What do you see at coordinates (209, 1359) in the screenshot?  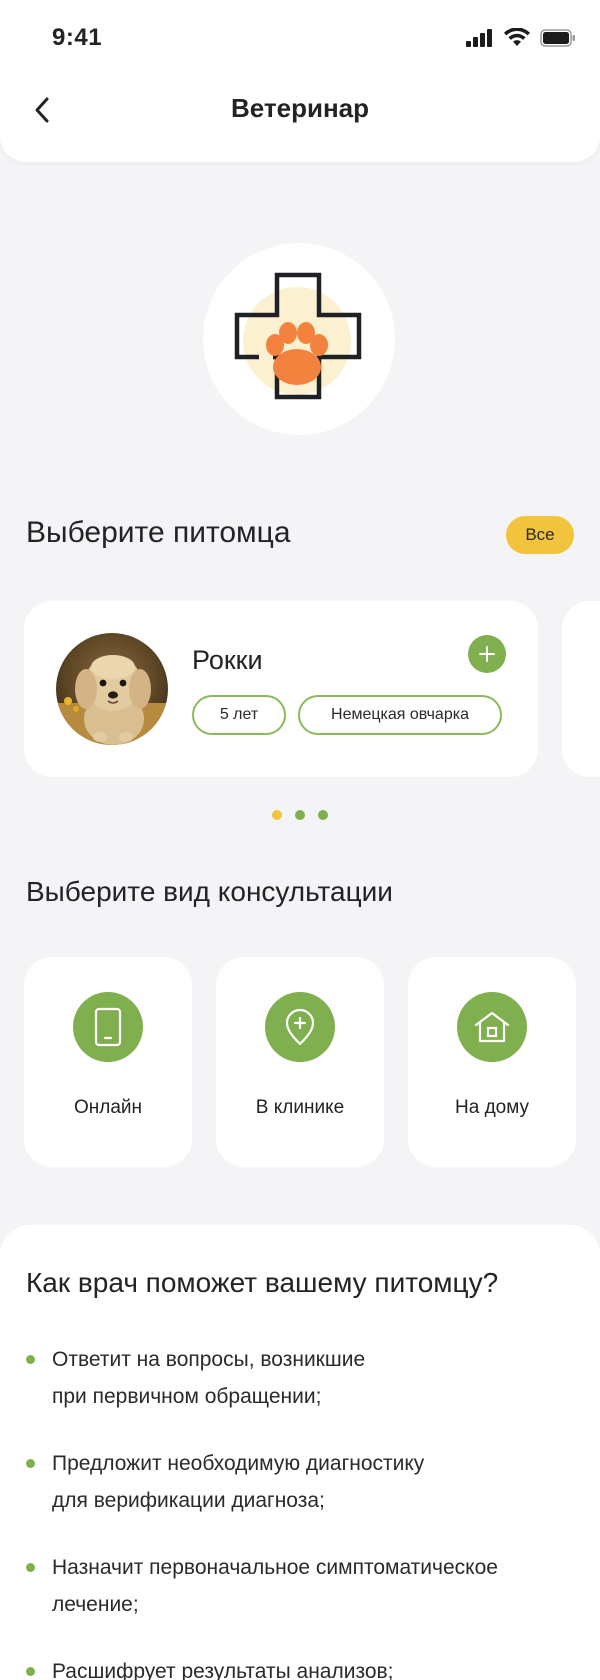 I see `list-item-text: Ответит на вопросы, возникшие` at bounding box center [209, 1359].